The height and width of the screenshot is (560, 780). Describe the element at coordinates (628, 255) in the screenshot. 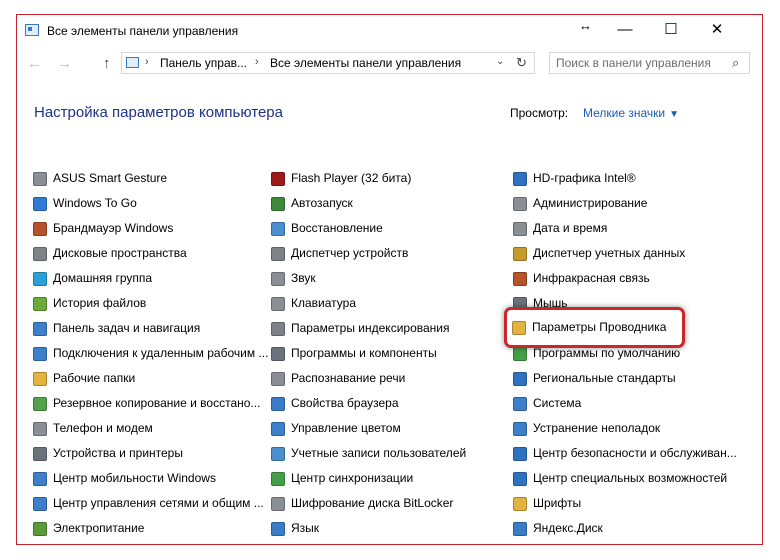

I see `control-panel-item: Диспетчер учетных данных` at that location.